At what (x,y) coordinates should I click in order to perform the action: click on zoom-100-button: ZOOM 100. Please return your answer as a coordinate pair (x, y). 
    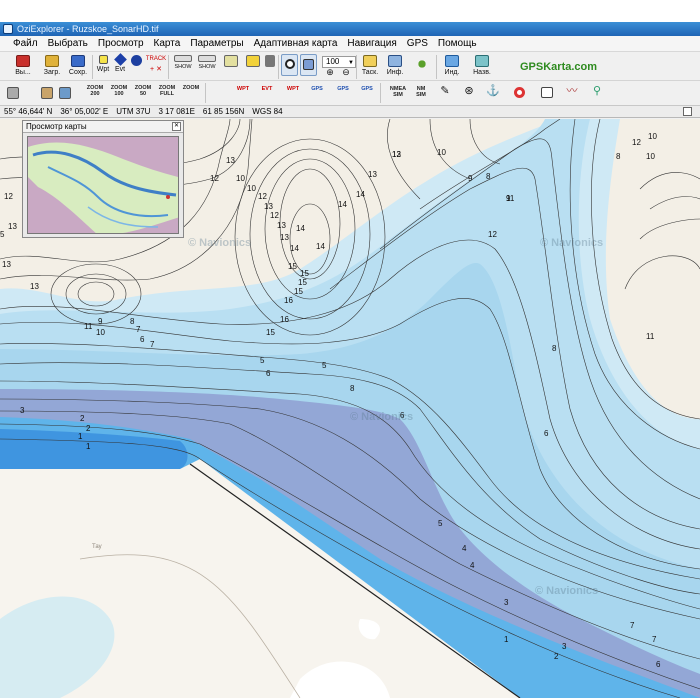
    Looking at the image, I should click on (119, 91).